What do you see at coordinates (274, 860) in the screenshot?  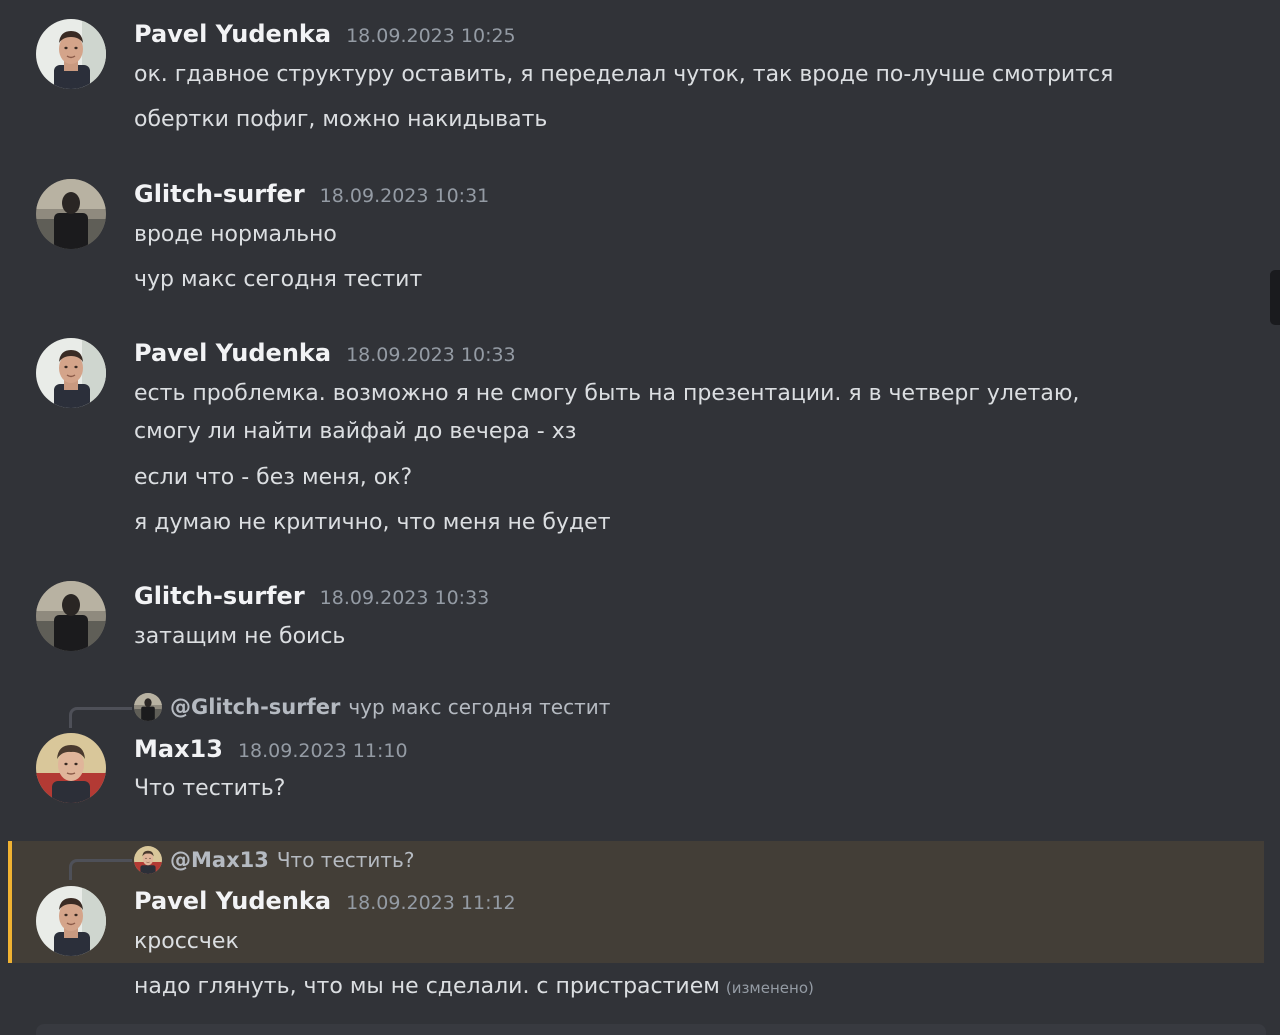 I see `reply-preview: @Max13 Что тестить?` at bounding box center [274, 860].